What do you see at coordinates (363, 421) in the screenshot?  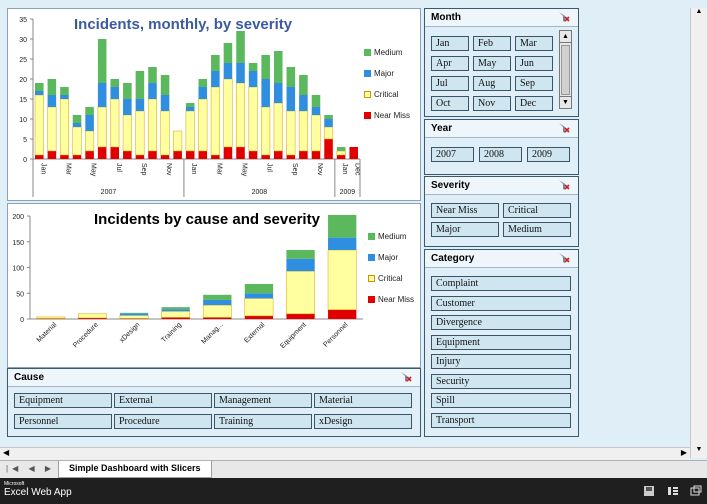 I see `cause-item-xdesign: xDesign` at bounding box center [363, 421].